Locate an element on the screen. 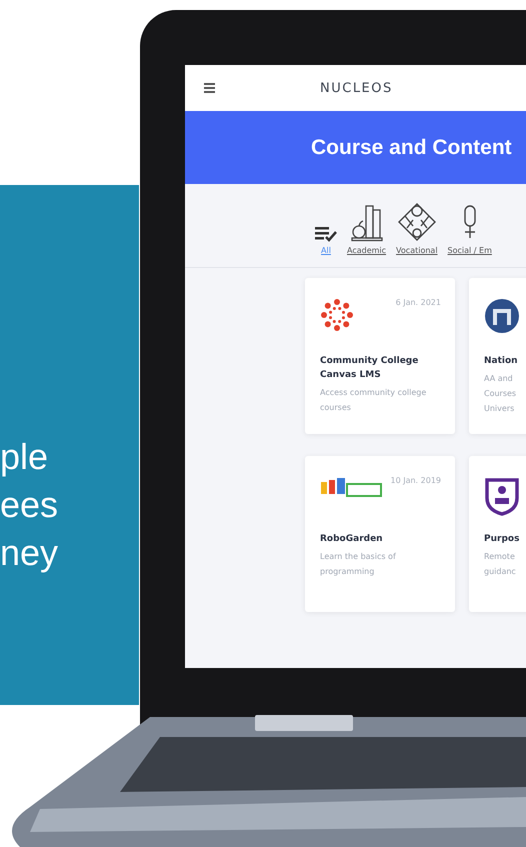 Image resolution: width=526 pixels, height=847 pixels. course-card: Nation AA and Courses Univers is located at coordinates (497, 356).